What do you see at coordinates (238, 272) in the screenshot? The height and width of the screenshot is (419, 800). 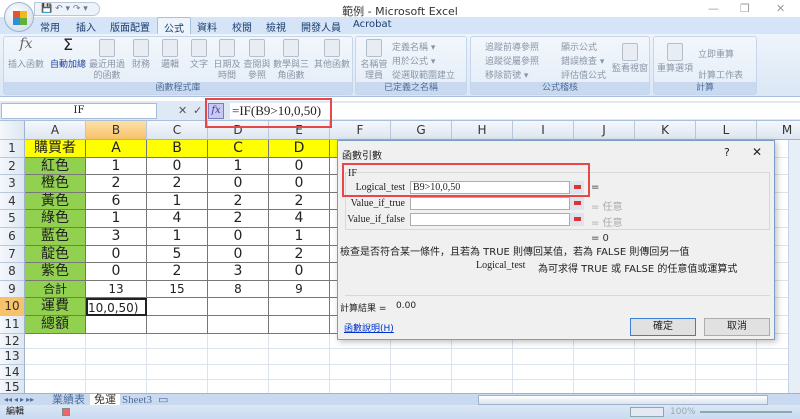 I see `cell: 3` at bounding box center [238, 272].